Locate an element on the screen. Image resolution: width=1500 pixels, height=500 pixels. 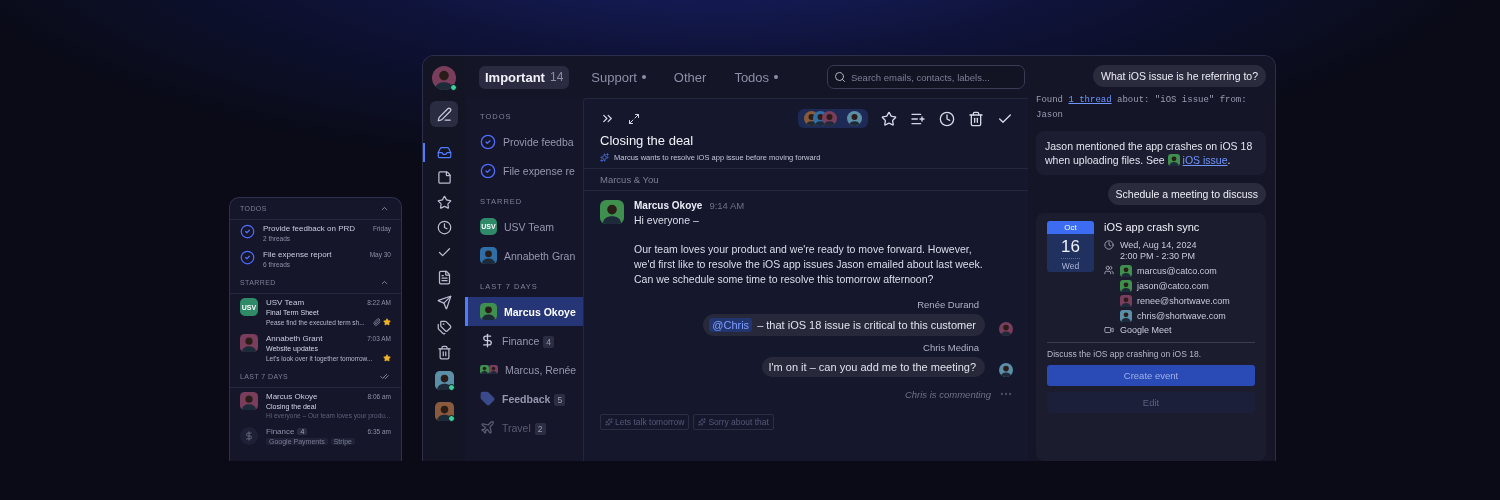
people-icon is located at coordinates (1109, 270).